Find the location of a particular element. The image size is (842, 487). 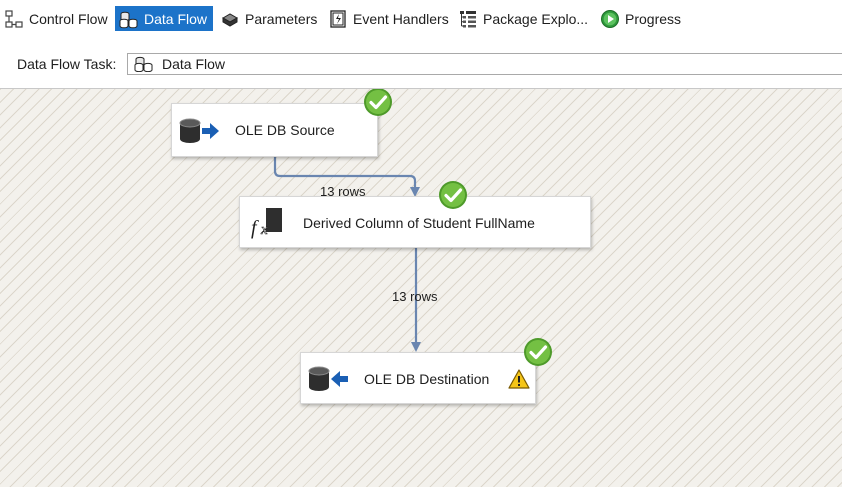

component-label: Derived Column of Student FullName is located at coordinates (419, 223).